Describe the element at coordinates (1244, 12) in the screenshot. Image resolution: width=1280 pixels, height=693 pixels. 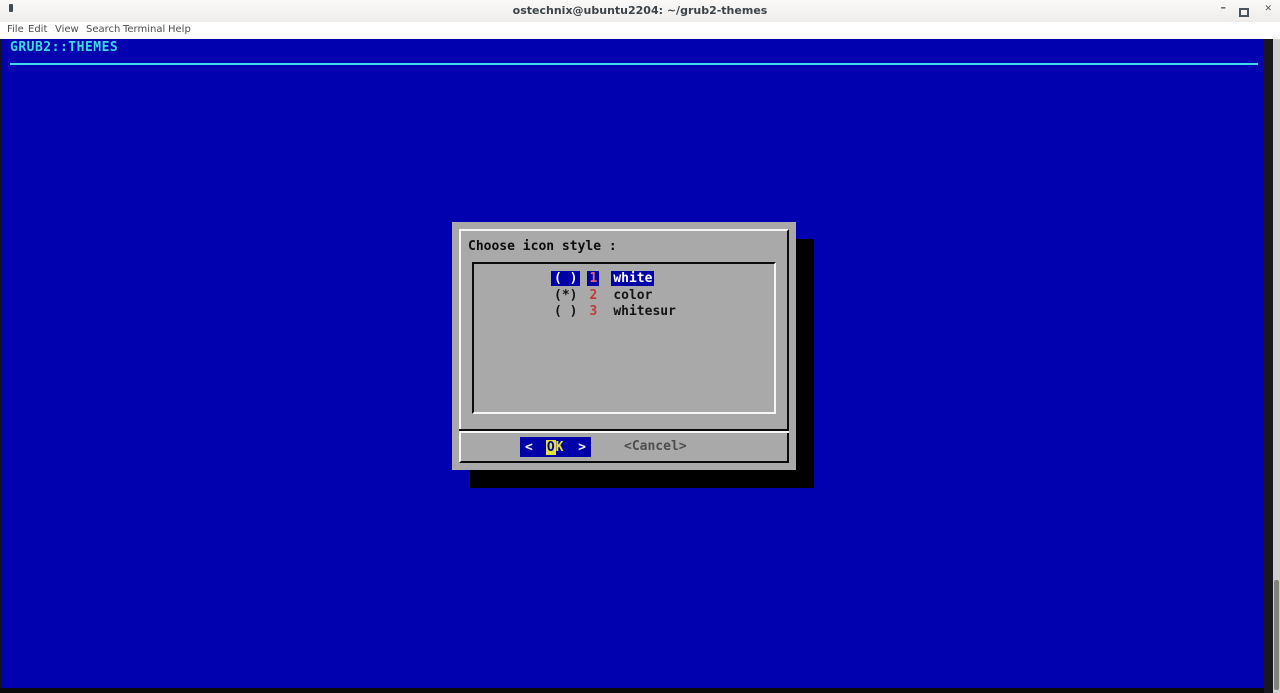
I see `maximize-button` at that location.